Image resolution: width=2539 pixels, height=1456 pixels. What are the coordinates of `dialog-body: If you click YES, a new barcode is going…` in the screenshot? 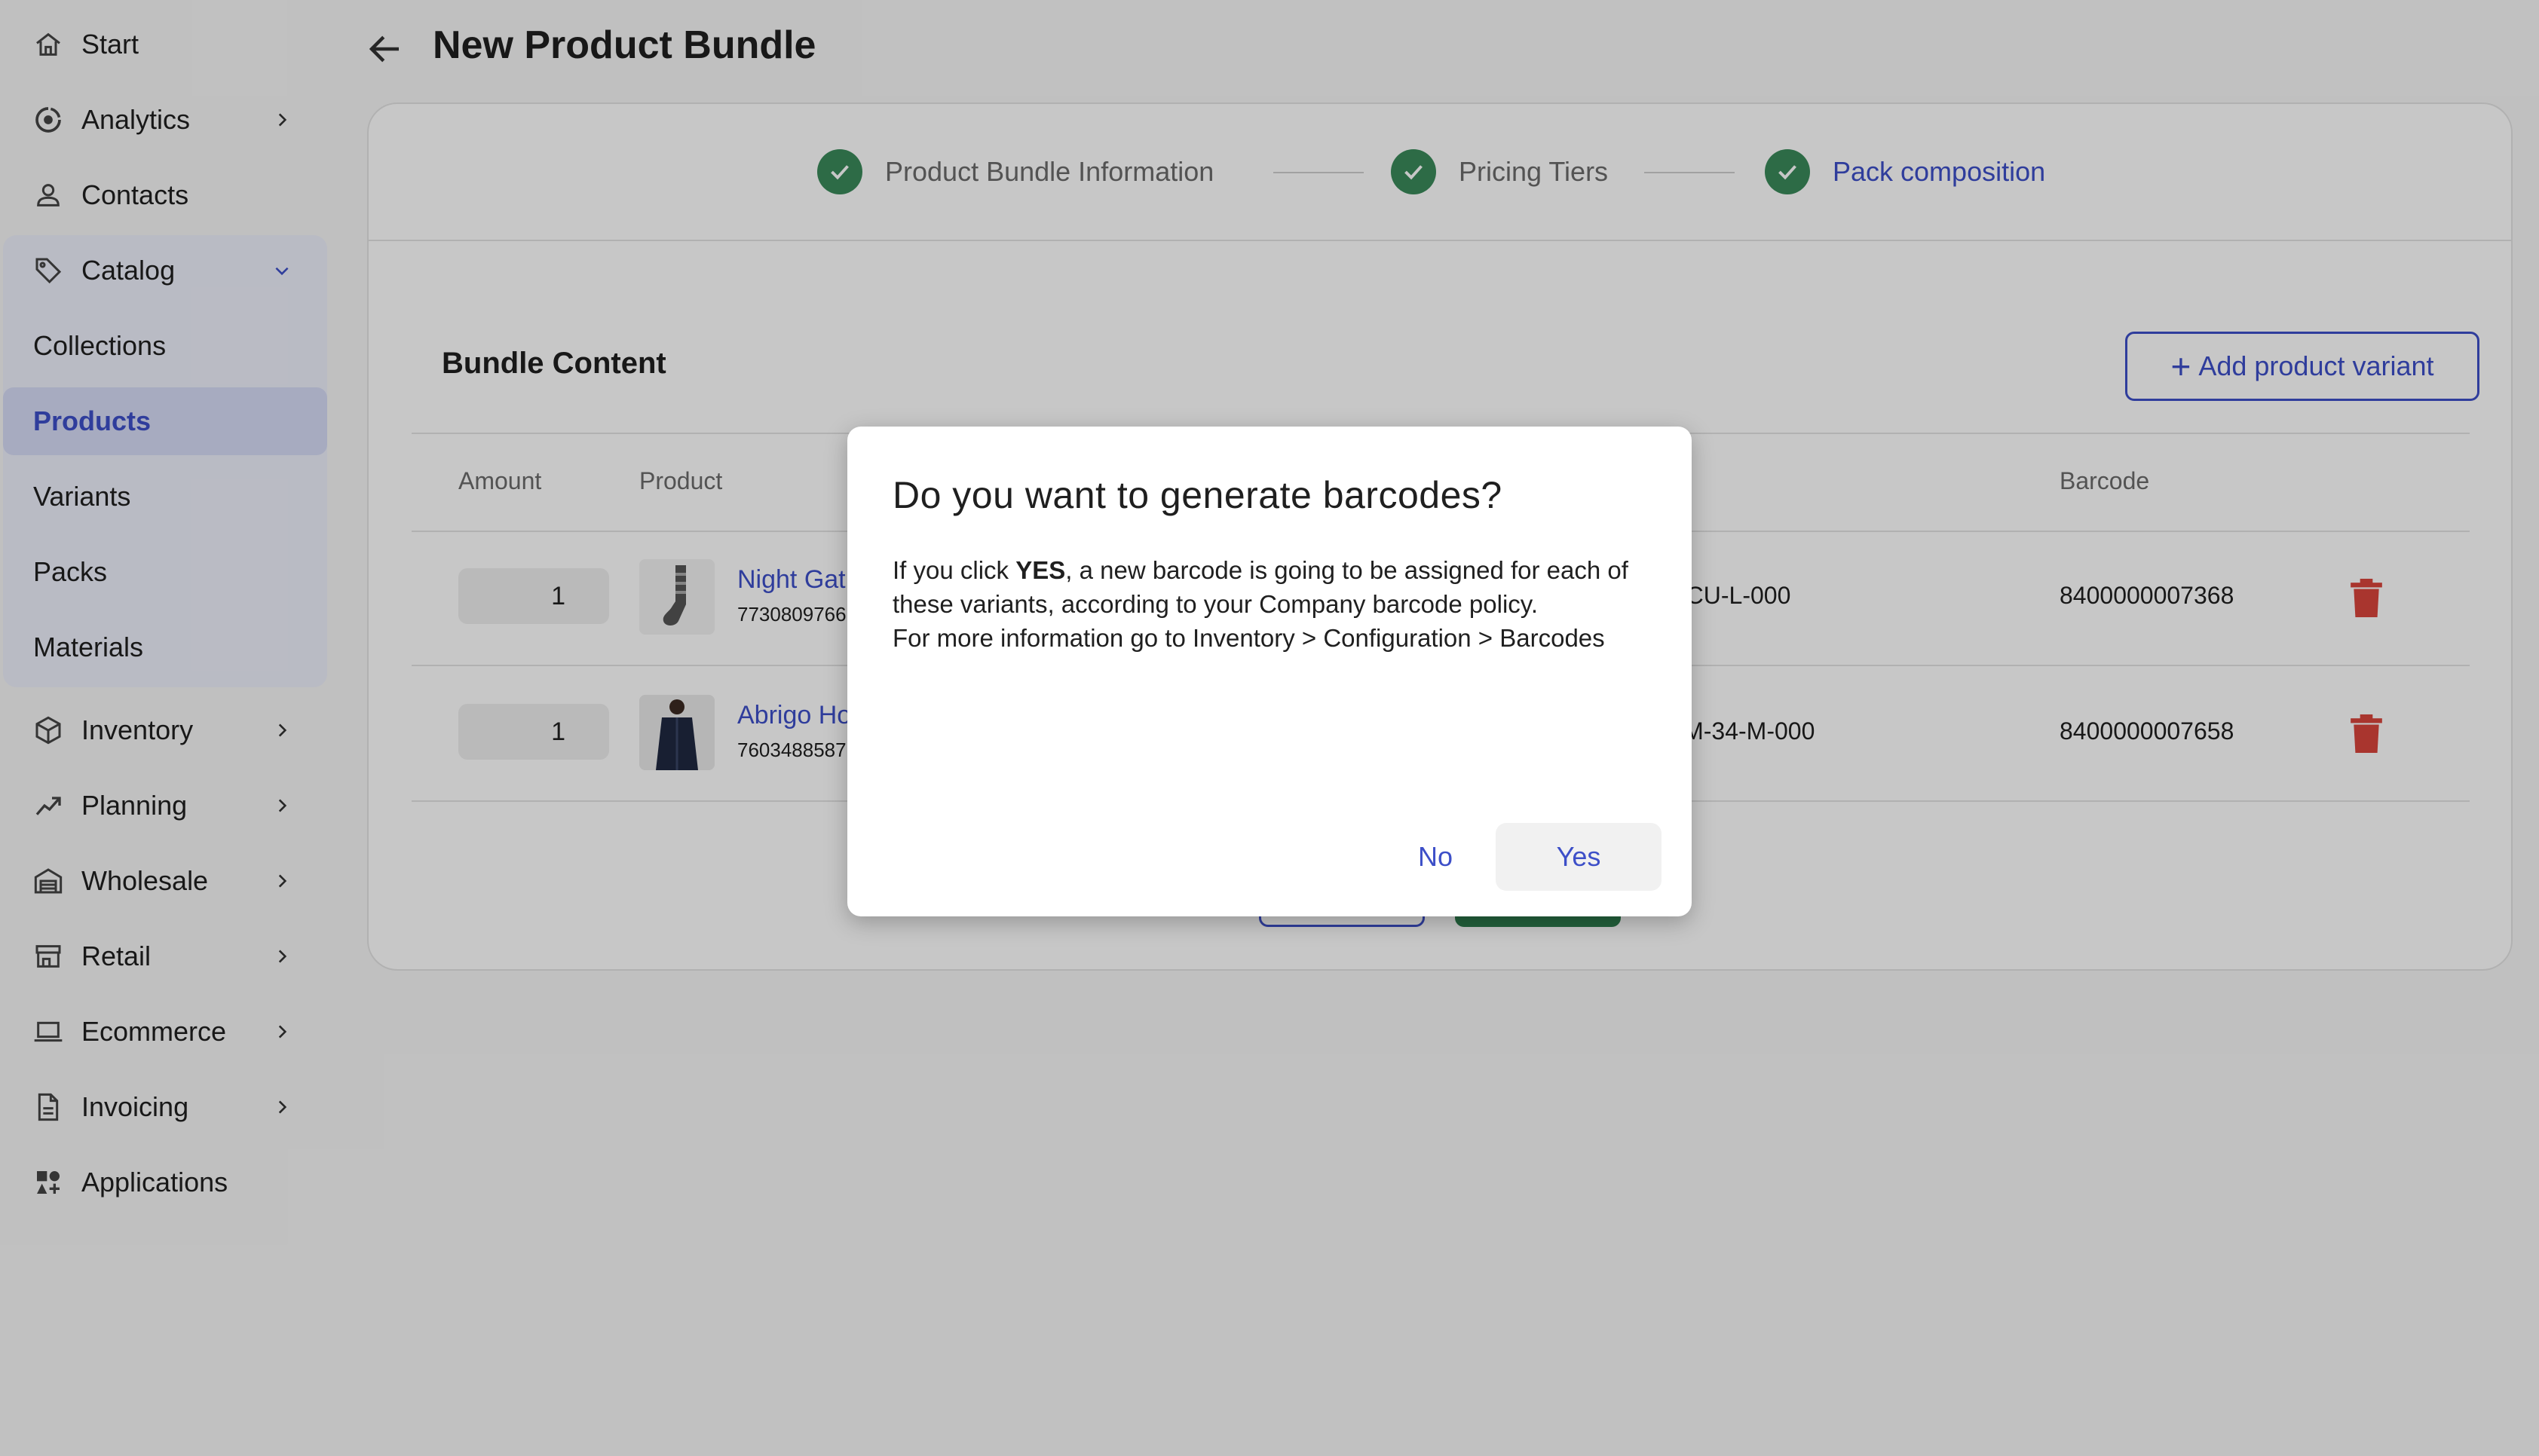 It's located at (1273, 604).